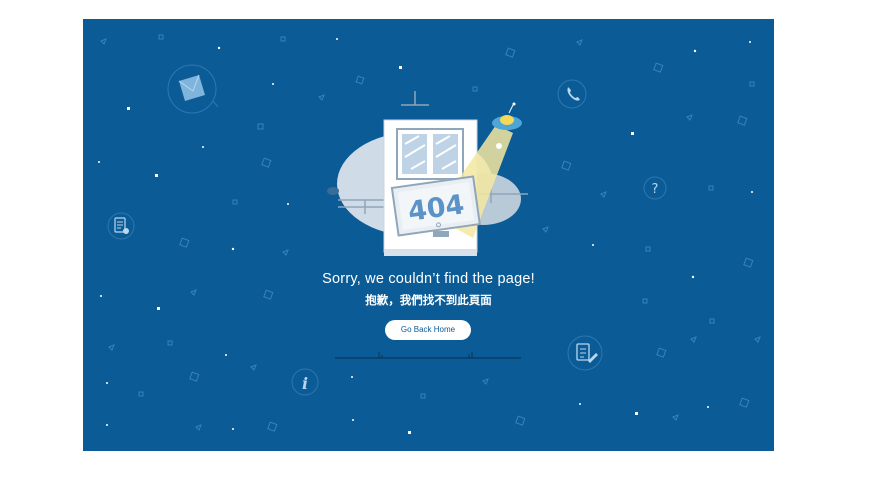 The image size is (872, 480). I want to click on go-back-home-button: Go Back Home, so click(428, 330).